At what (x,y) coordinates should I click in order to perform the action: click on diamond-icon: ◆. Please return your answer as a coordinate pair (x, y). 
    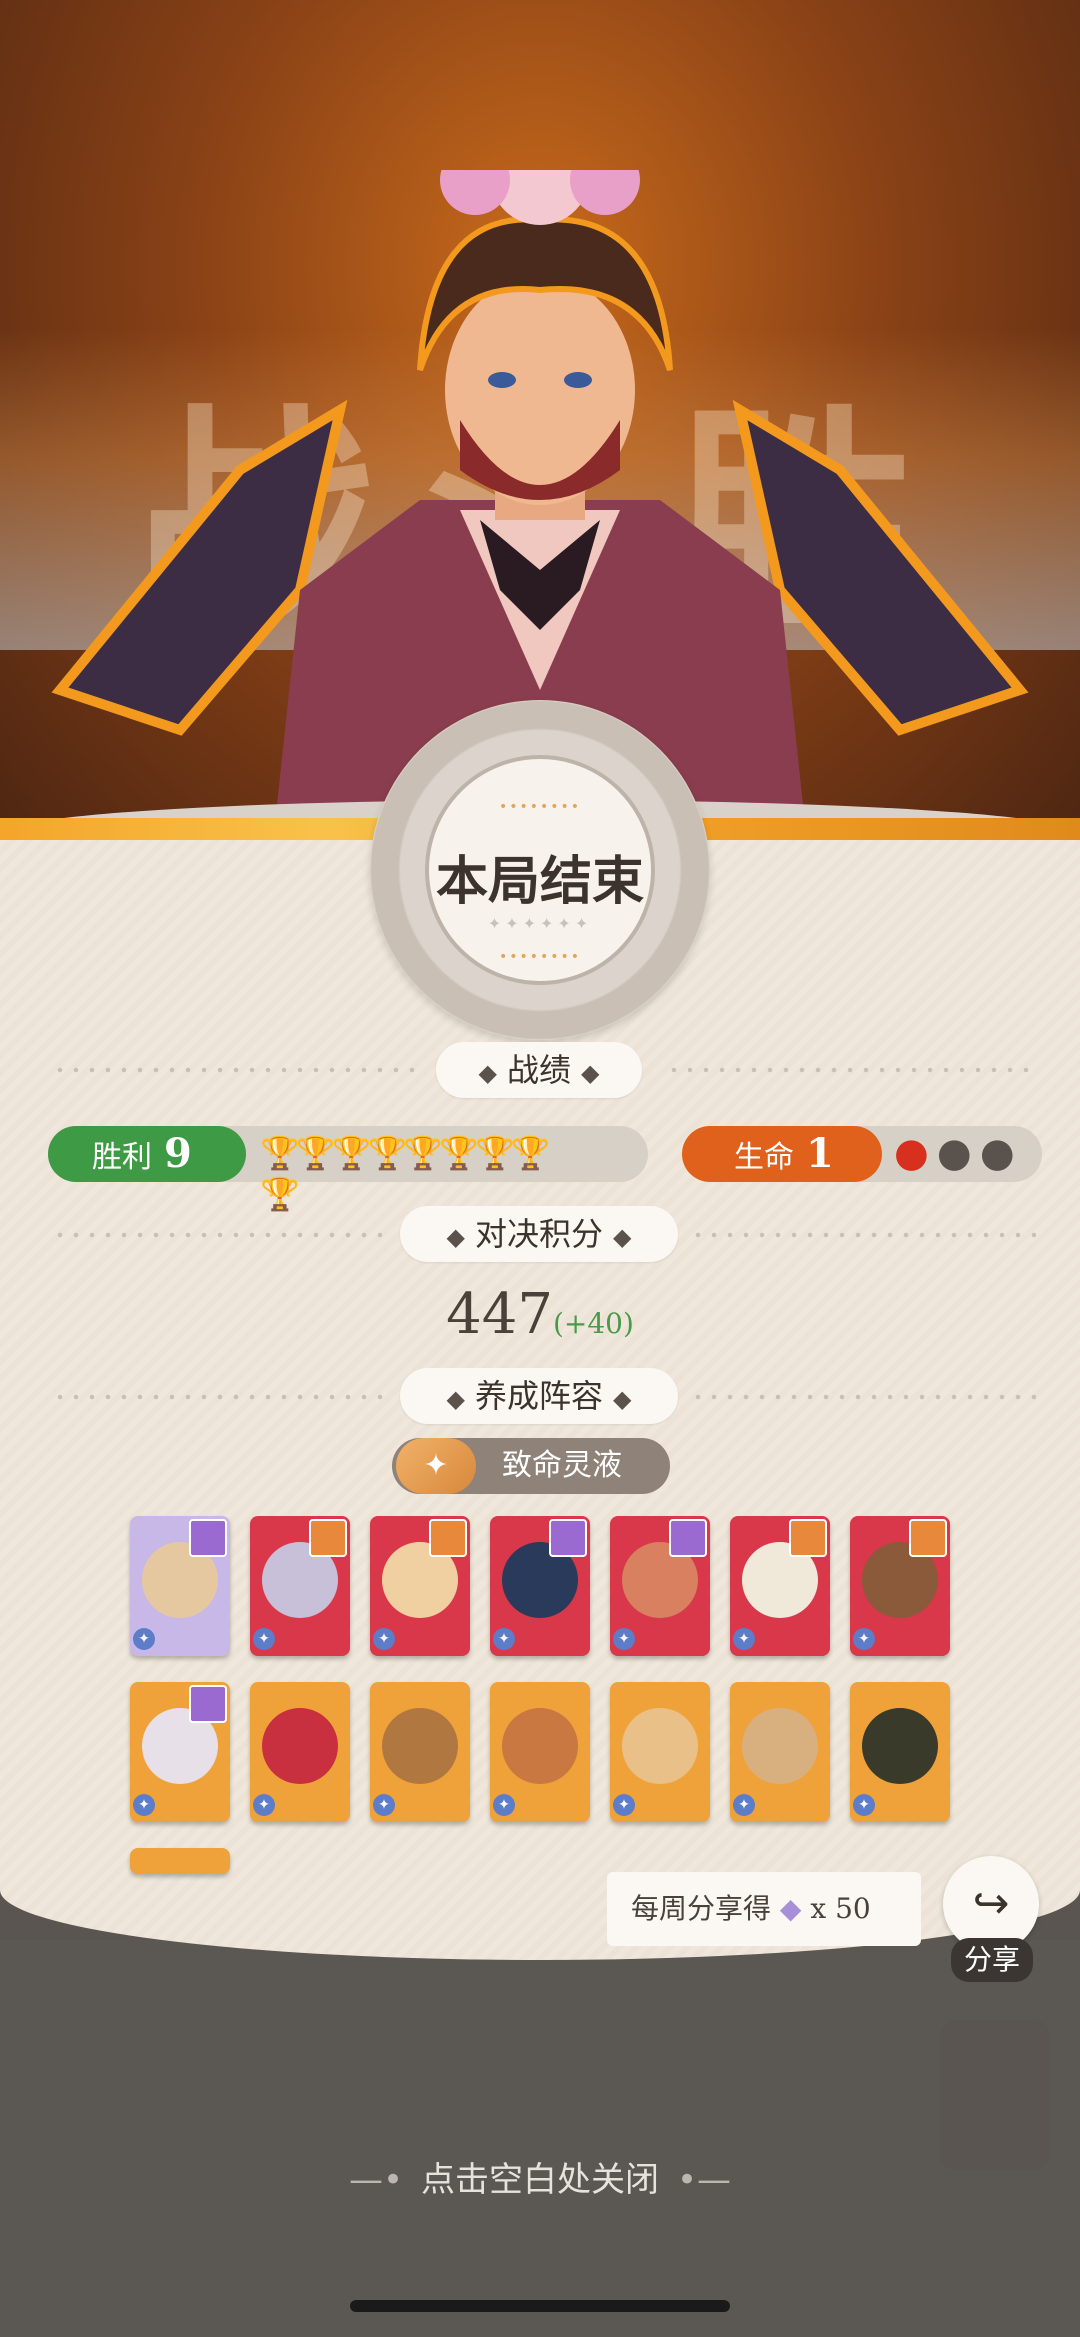
    Looking at the image, I should click on (790, 1908).